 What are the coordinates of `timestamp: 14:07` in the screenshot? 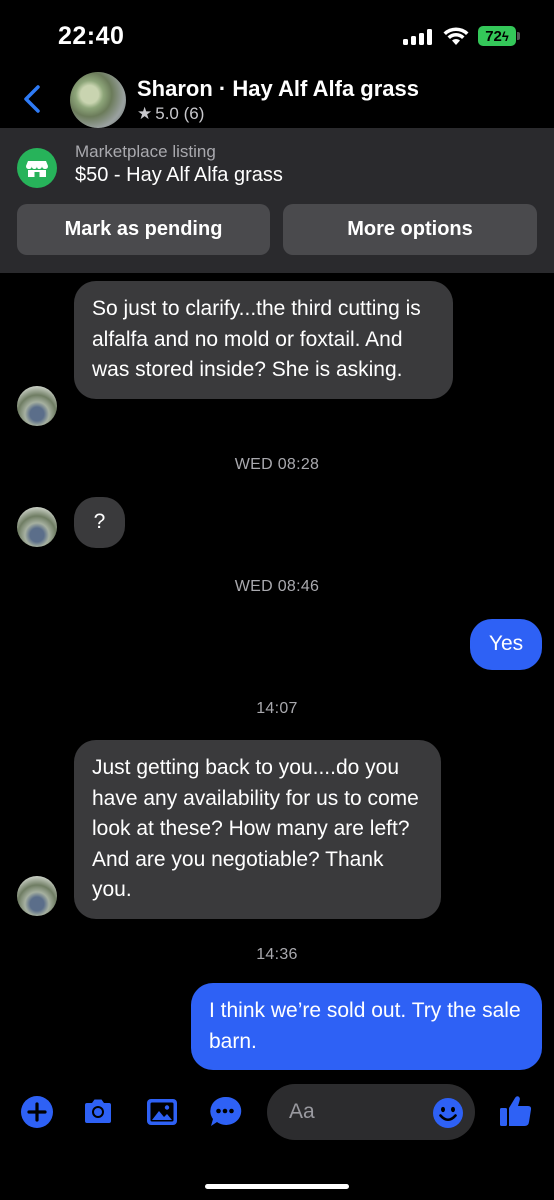 It's located at (277, 708).